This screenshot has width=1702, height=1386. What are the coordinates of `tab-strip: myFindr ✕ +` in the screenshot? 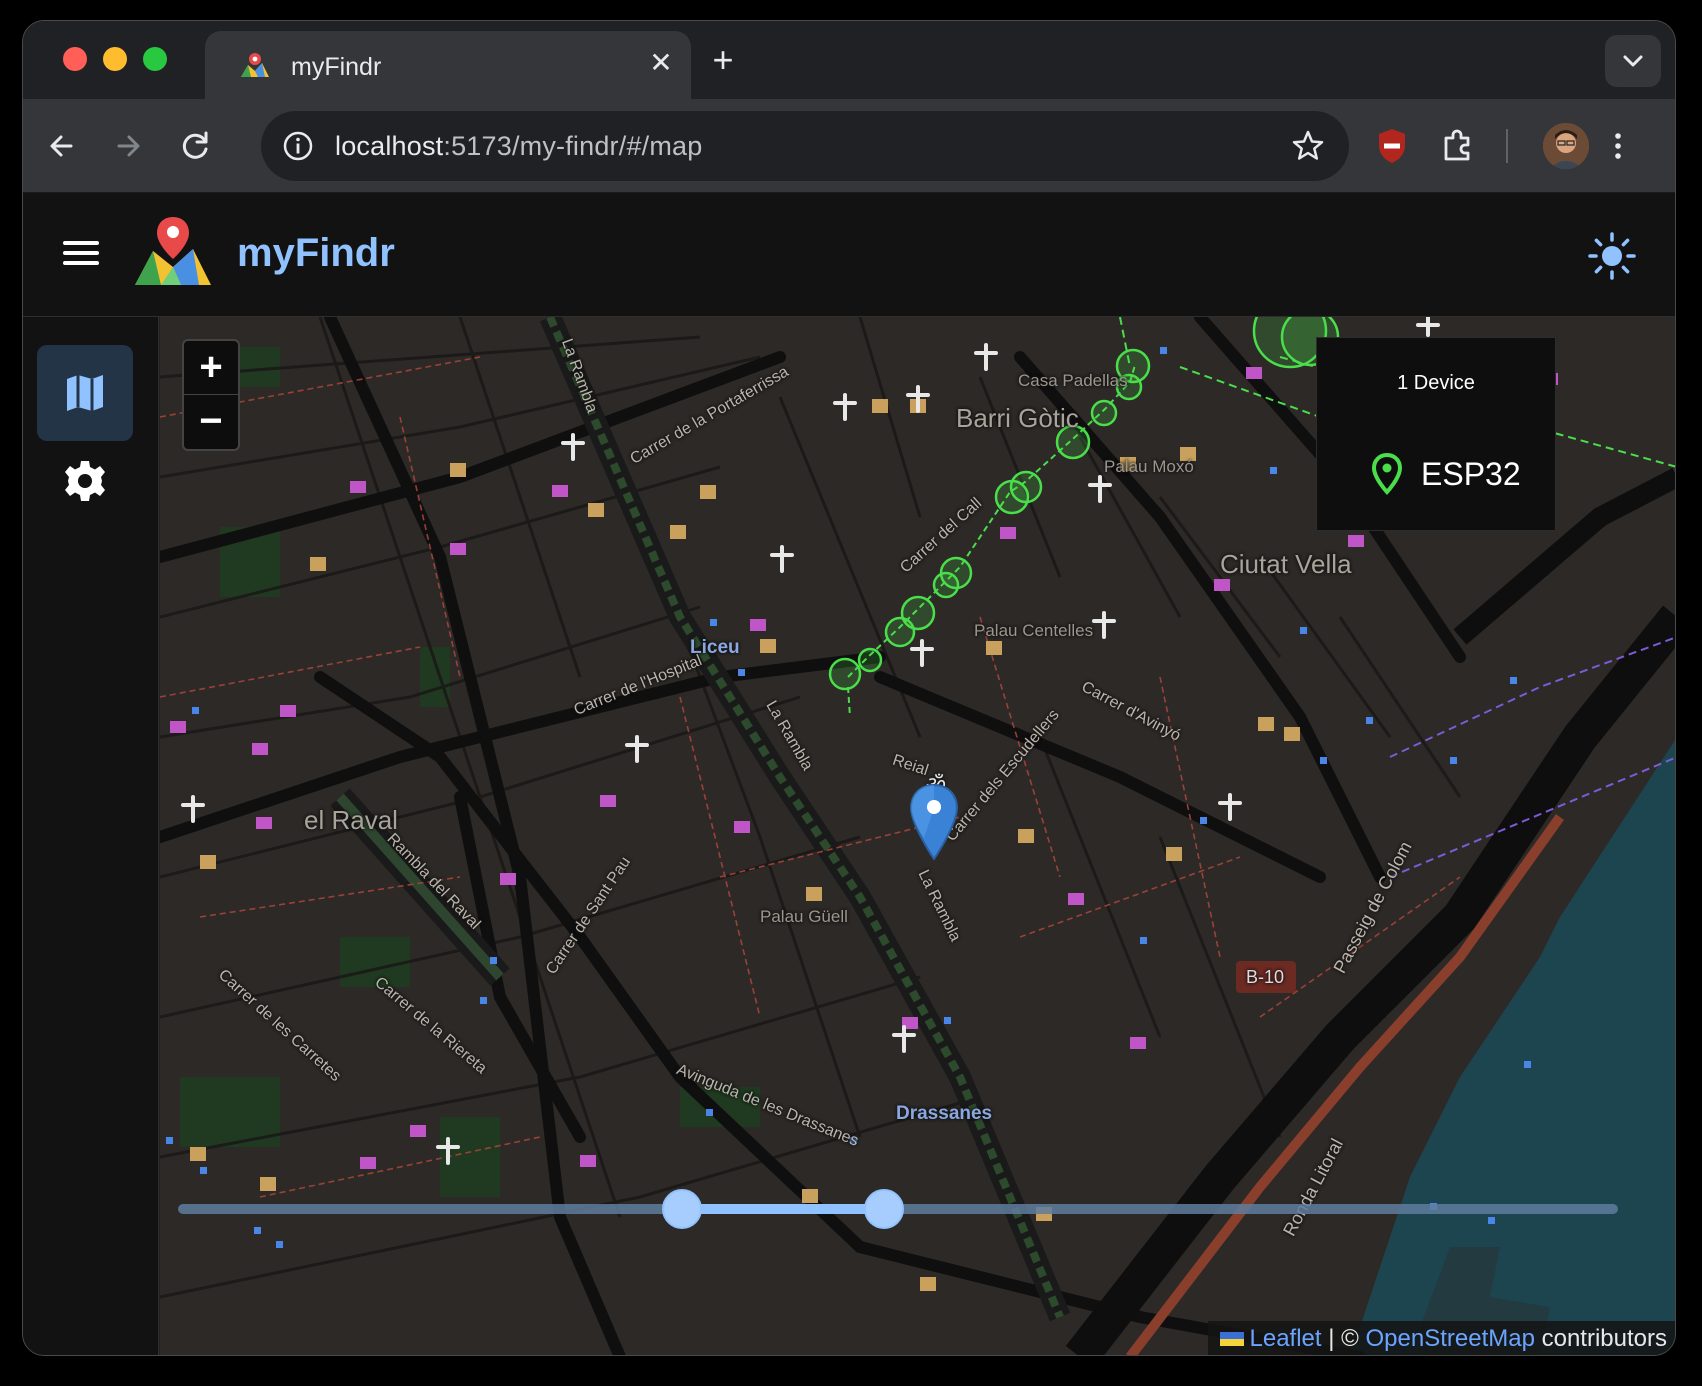 It's located at (849, 60).